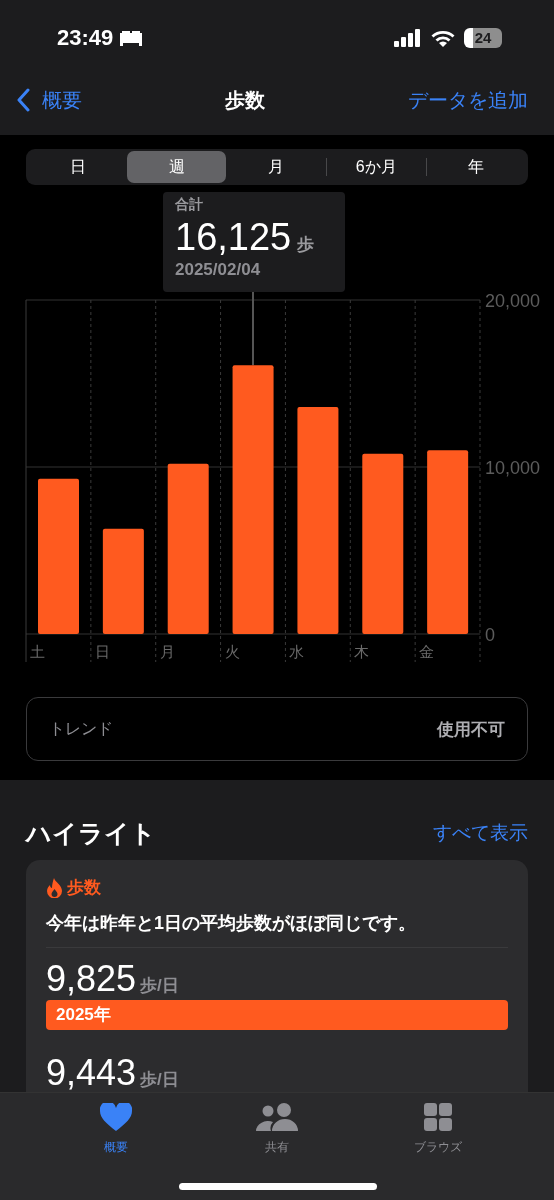 The image size is (554, 1200). I want to click on highlight-text: 今年は昨年と1日の平均歩数がほぼ同じです。, so click(231, 923).